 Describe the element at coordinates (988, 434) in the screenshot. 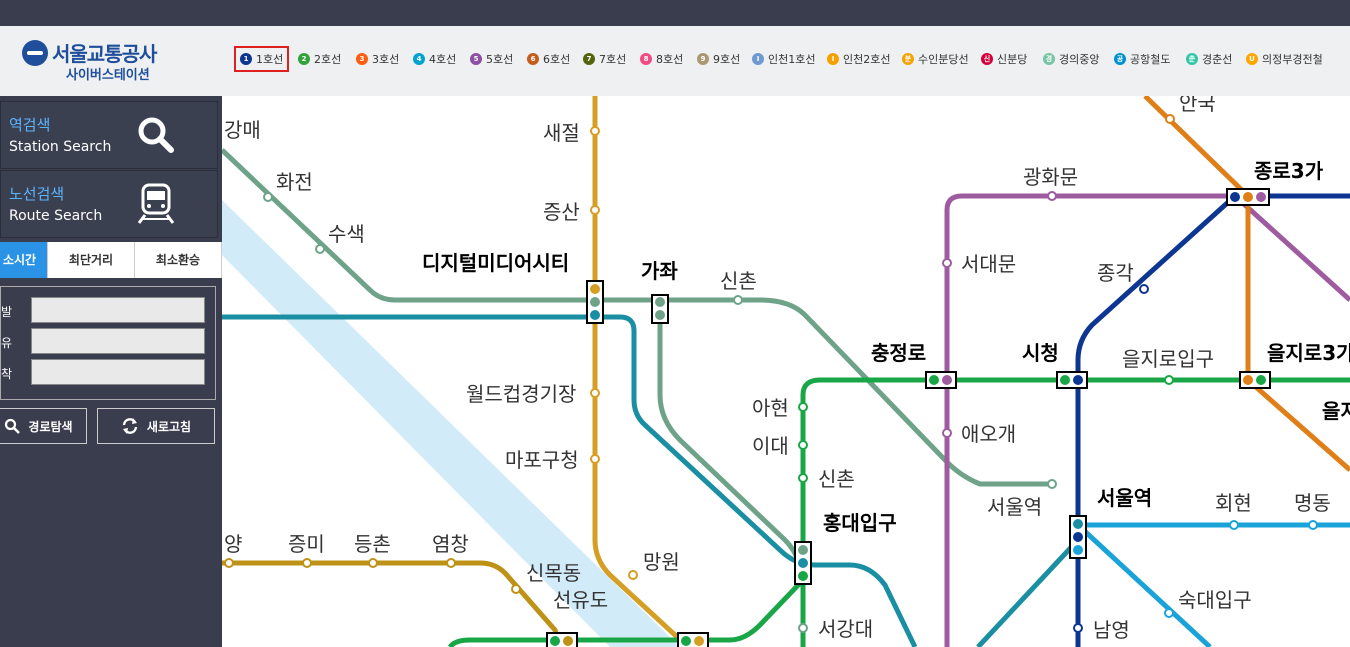

I see `station-label: 애오개` at that location.